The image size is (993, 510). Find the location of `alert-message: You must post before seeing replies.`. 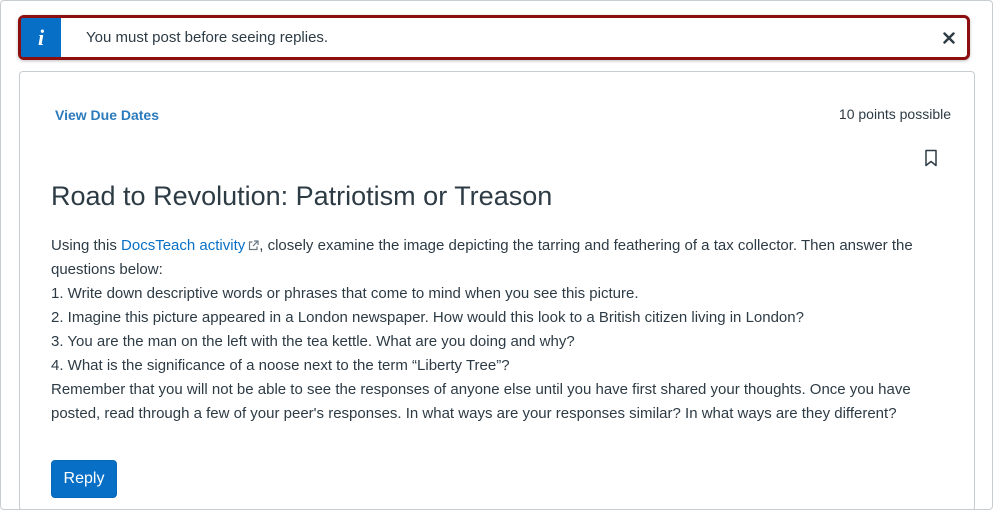

alert-message: You must post before seeing replies. is located at coordinates (207, 37).